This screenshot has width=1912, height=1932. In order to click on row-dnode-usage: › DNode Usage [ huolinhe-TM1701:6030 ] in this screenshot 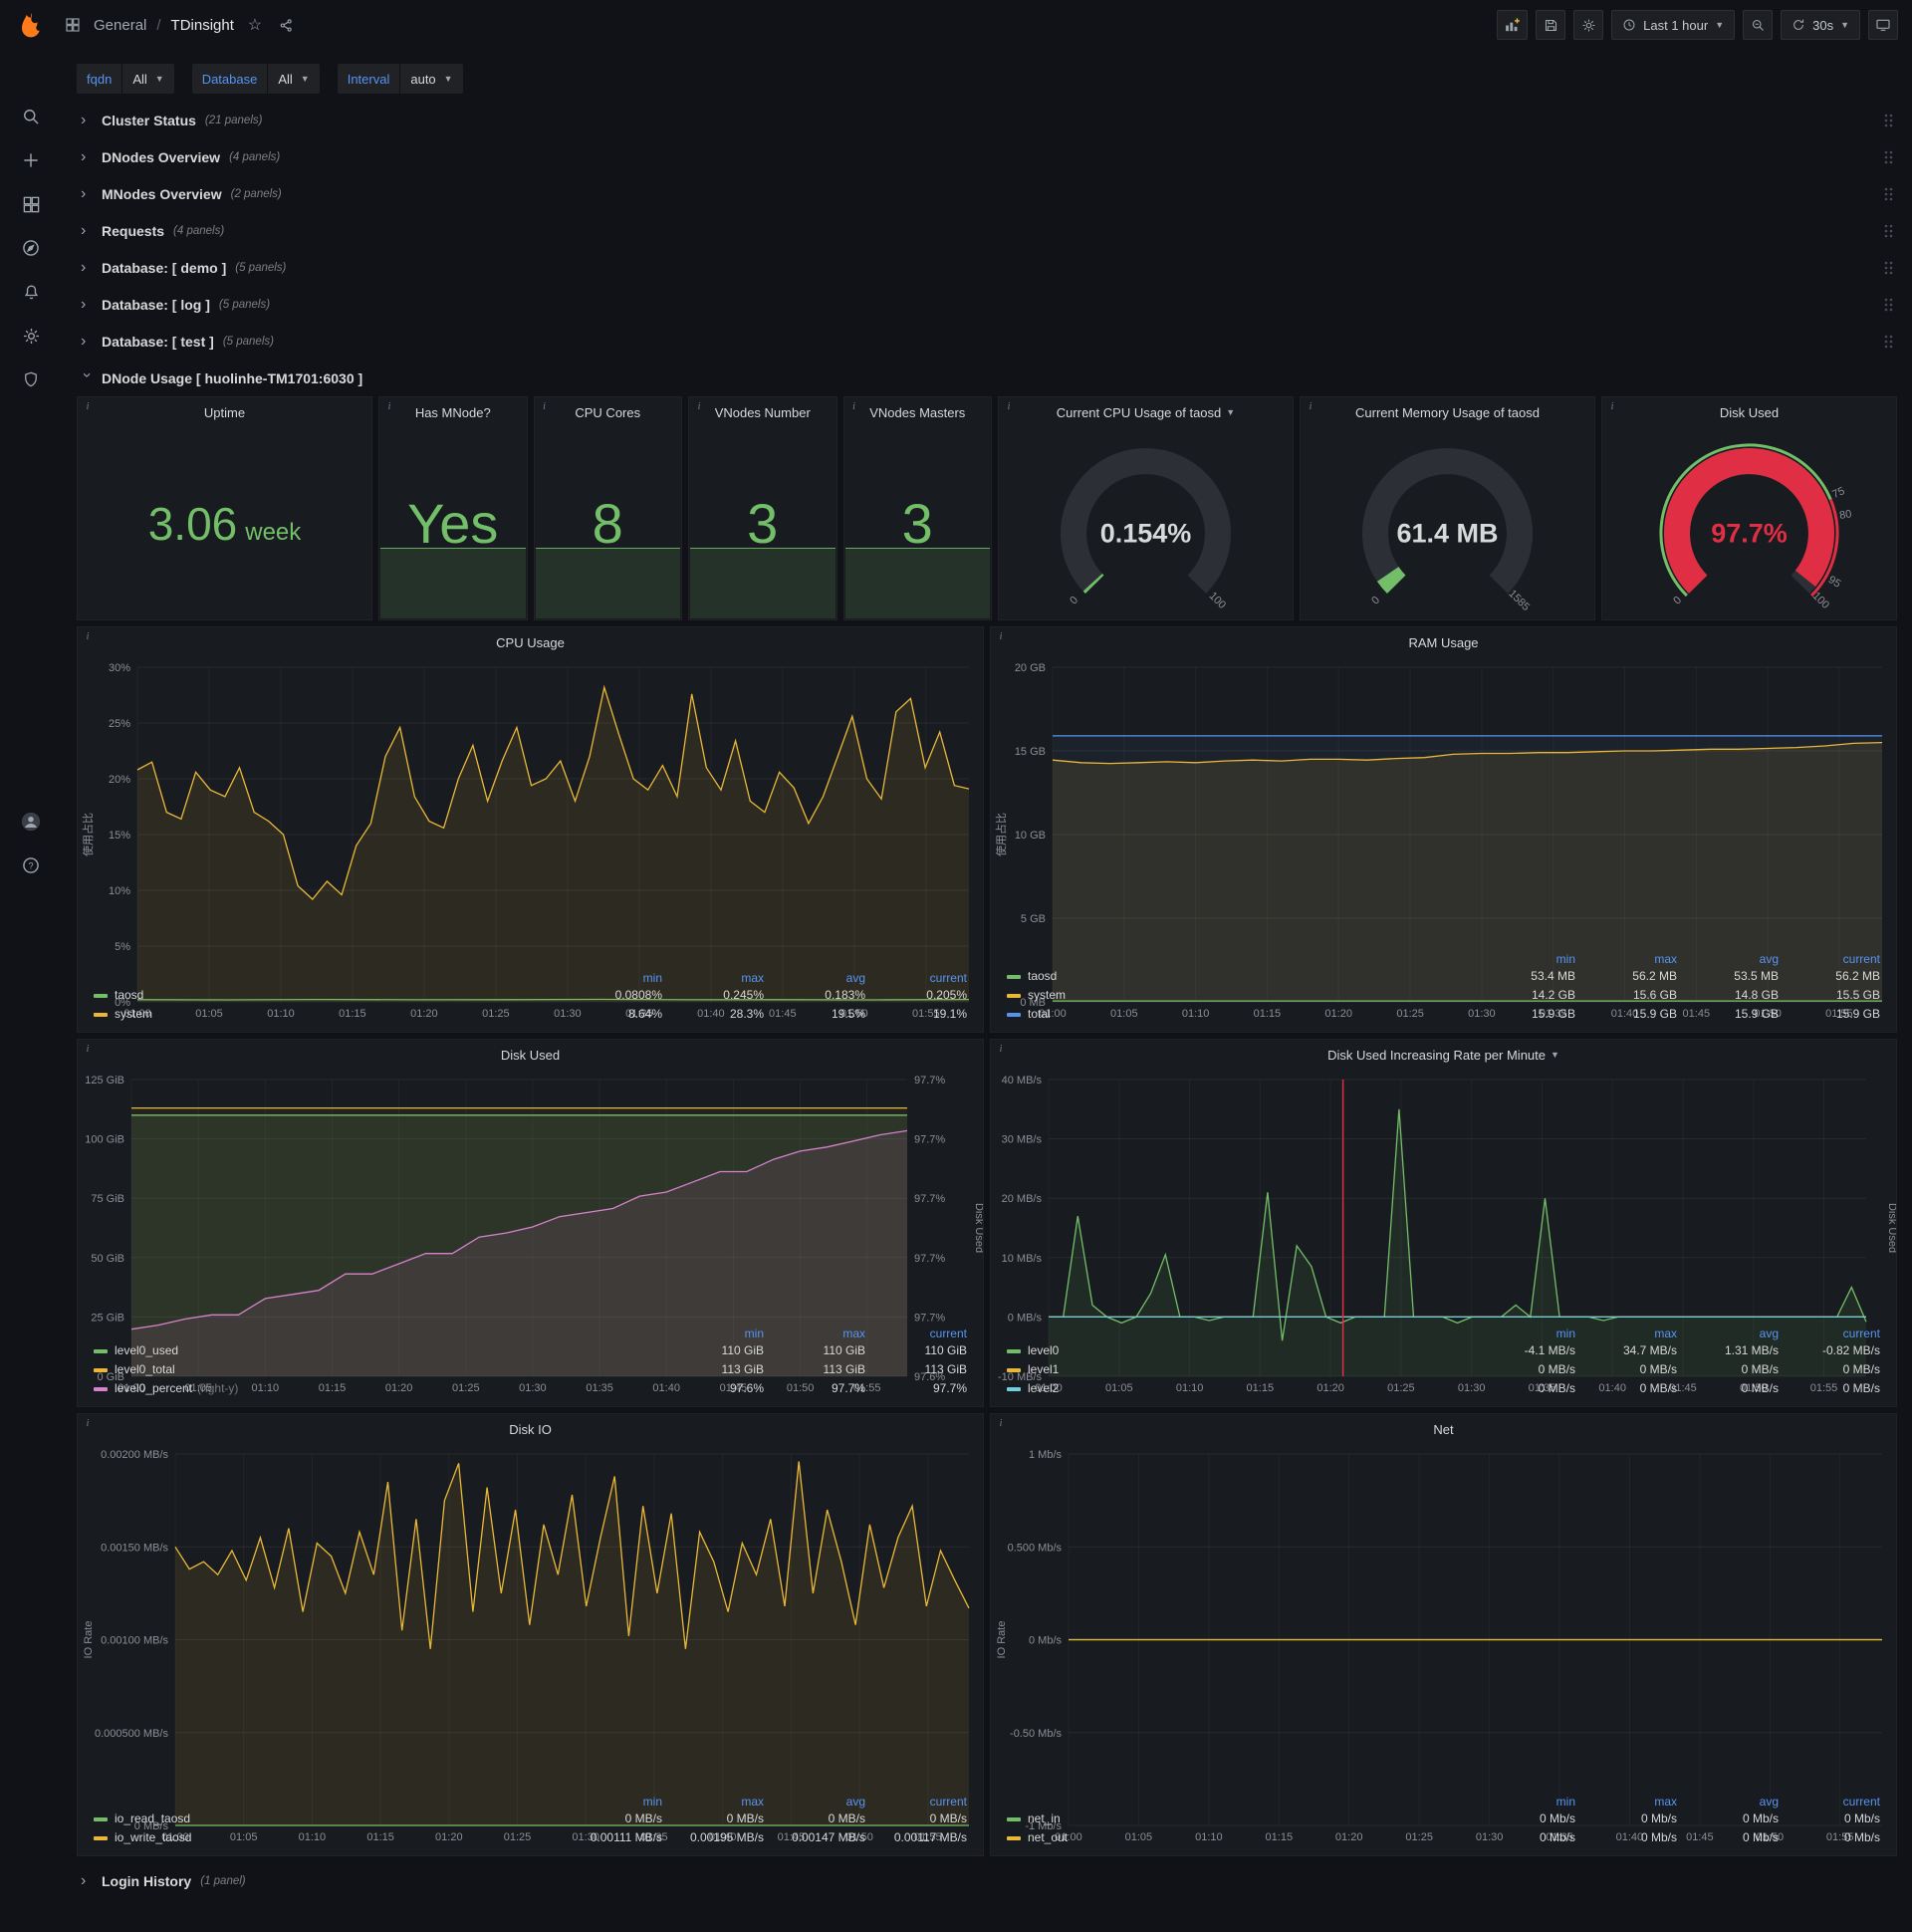, I will do `click(987, 378)`.